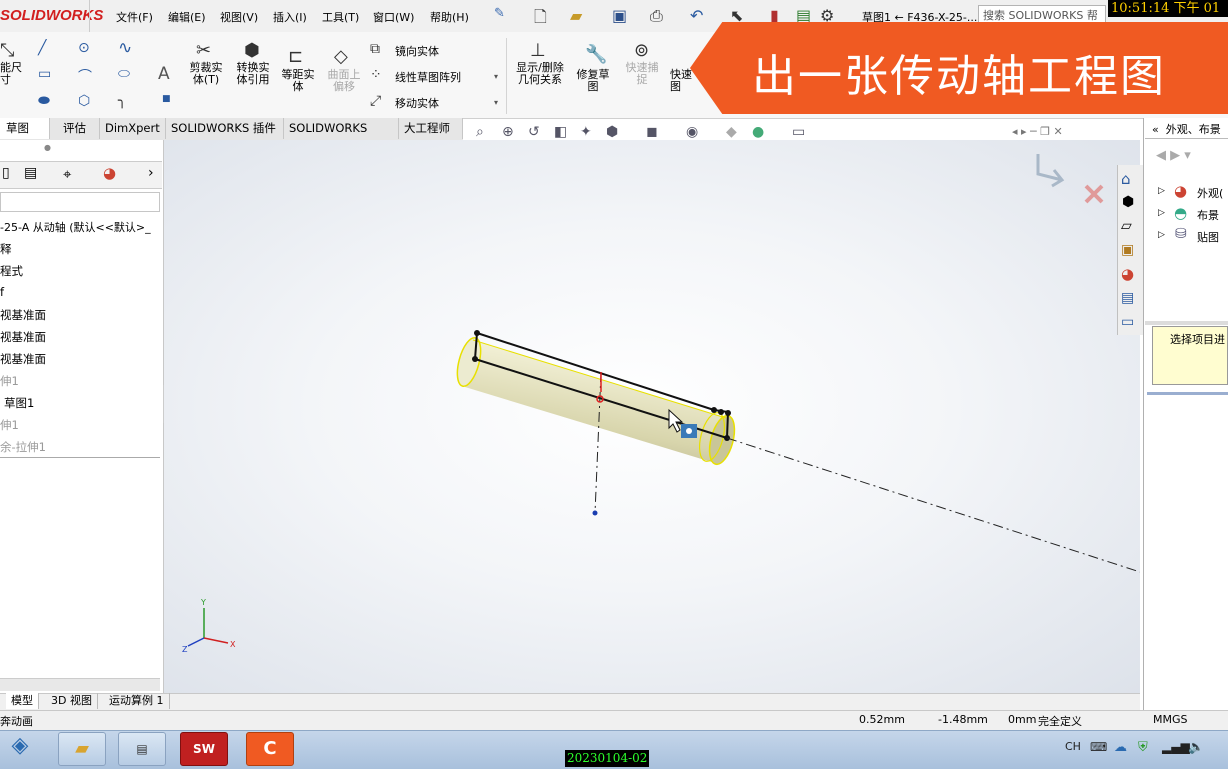 The image size is (1228, 769). What do you see at coordinates (656, 16) in the screenshot?
I see `print-icon: ⎙` at bounding box center [656, 16].